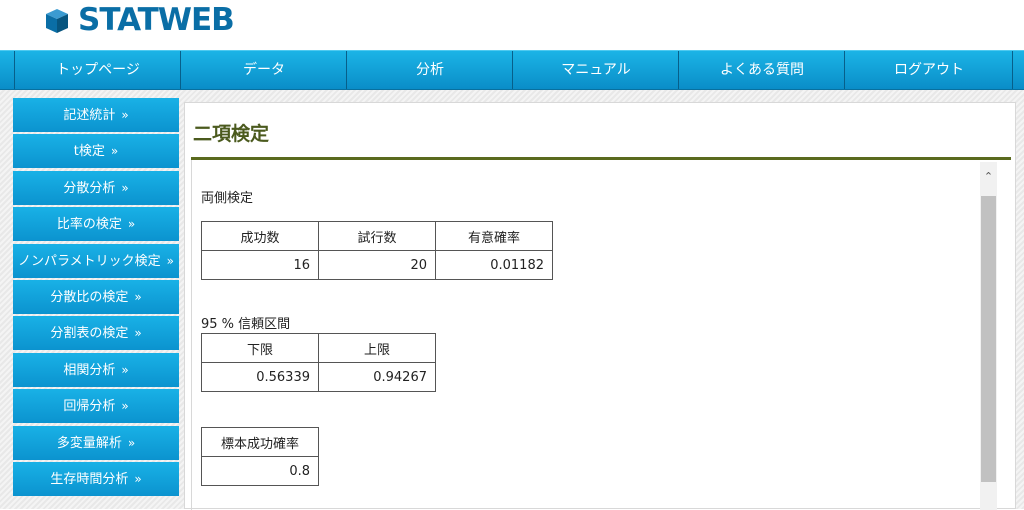 This screenshot has height=510, width=1024. What do you see at coordinates (89, 443) in the screenshot?
I see `sidebar-item-label: 多変量解析` at bounding box center [89, 443].